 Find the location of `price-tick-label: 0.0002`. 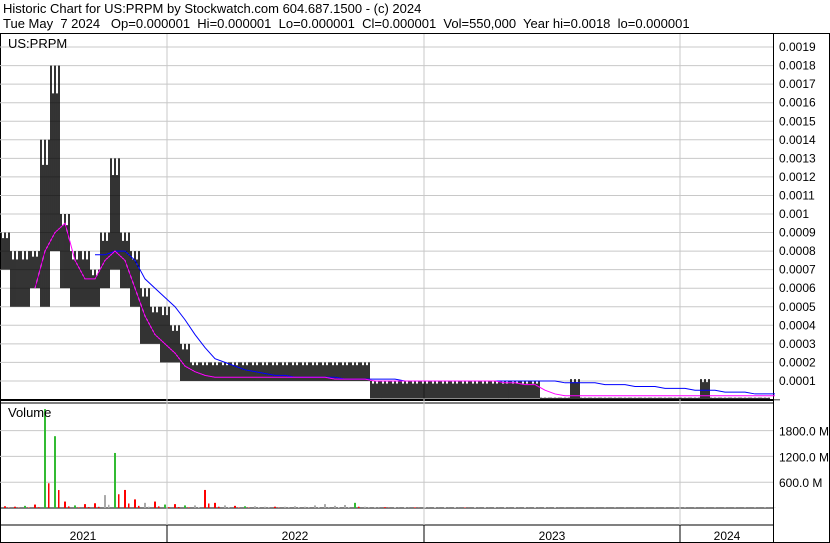

price-tick-label: 0.0002 is located at coordinates (797, 362).